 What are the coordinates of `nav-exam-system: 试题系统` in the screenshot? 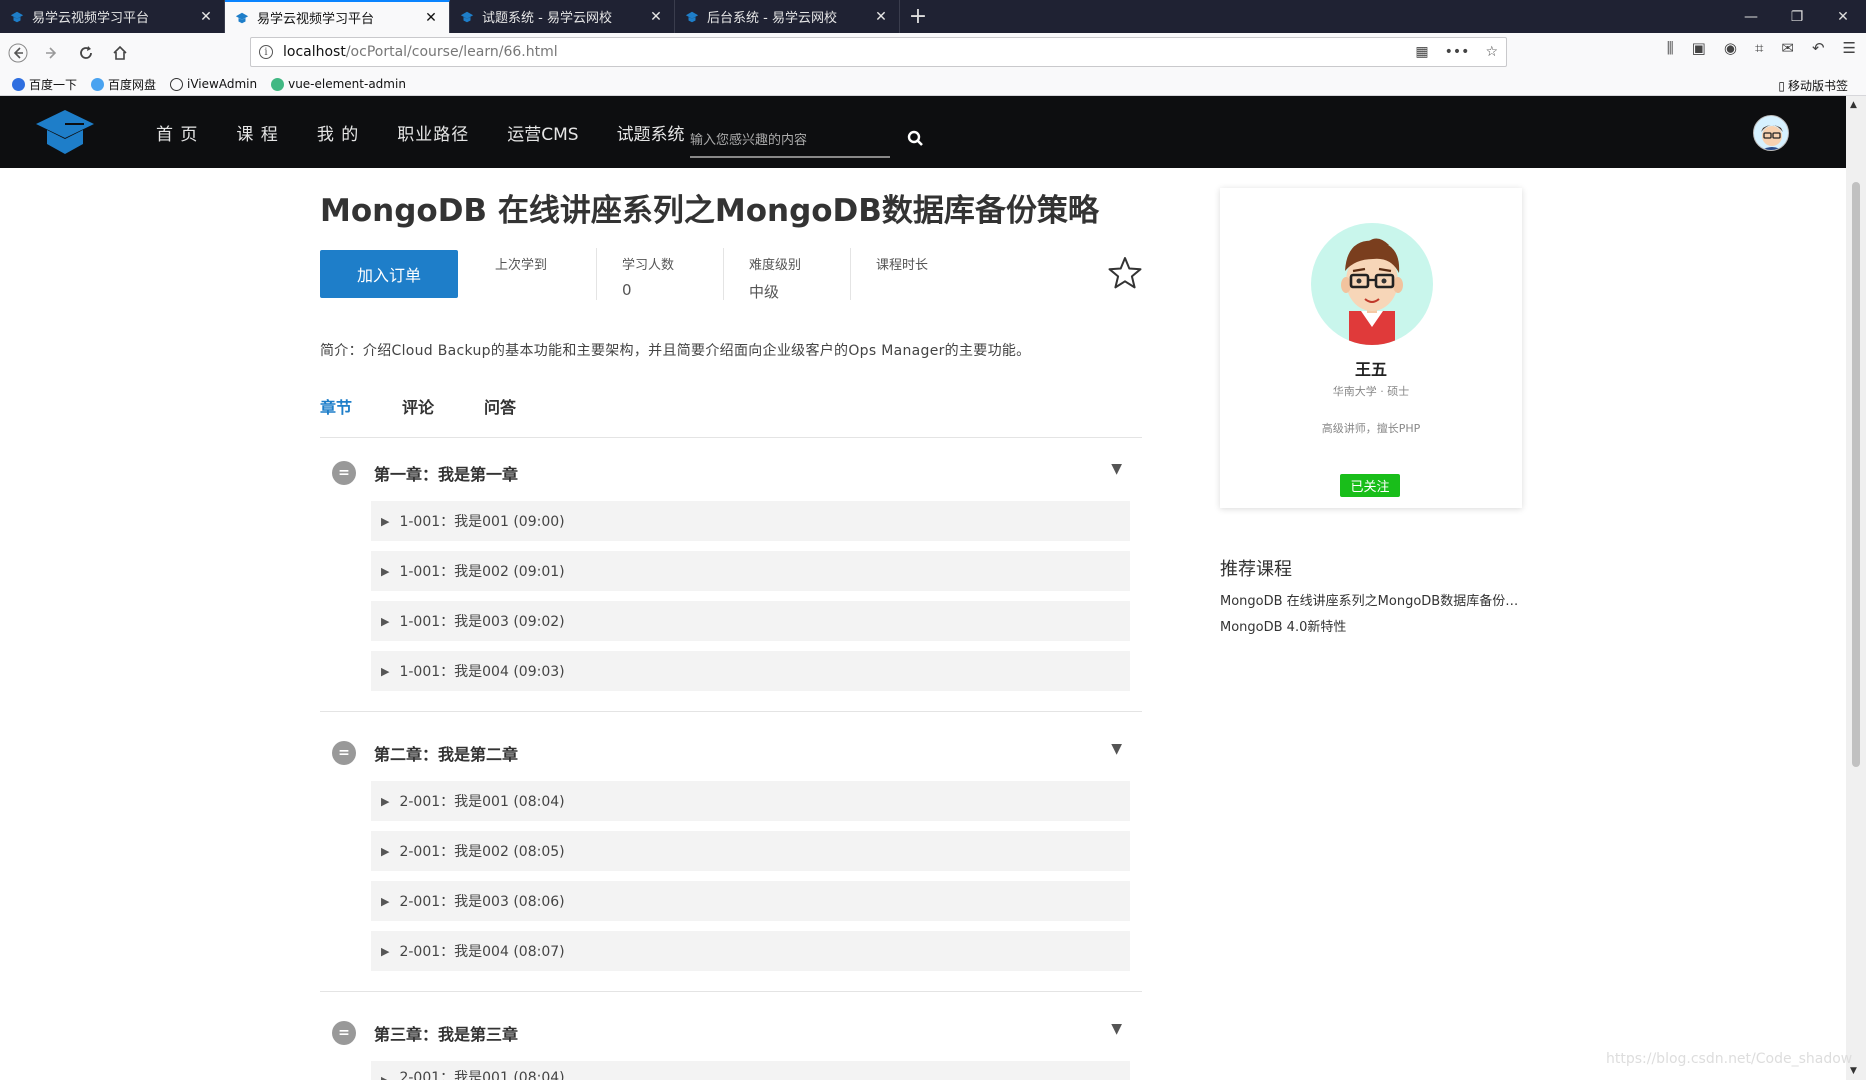 It's located at (651, 132).